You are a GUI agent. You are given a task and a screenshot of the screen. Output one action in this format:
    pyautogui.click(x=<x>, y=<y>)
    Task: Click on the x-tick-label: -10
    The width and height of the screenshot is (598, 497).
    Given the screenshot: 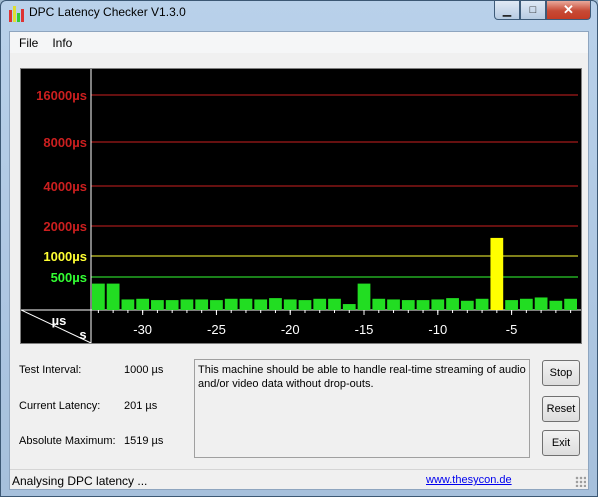 What is the action you would take?
    pyautogui.click(x=437, y=329)
    